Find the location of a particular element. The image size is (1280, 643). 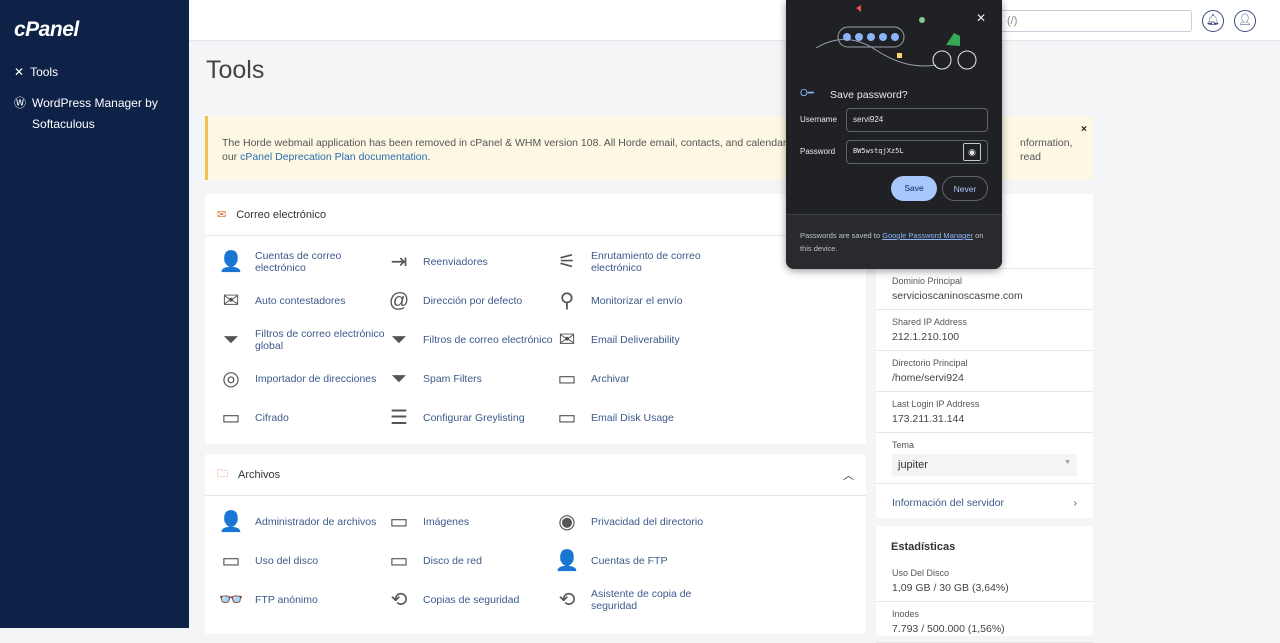

tool-link: ▭ Cifrado is located at coordinates (301, 417).